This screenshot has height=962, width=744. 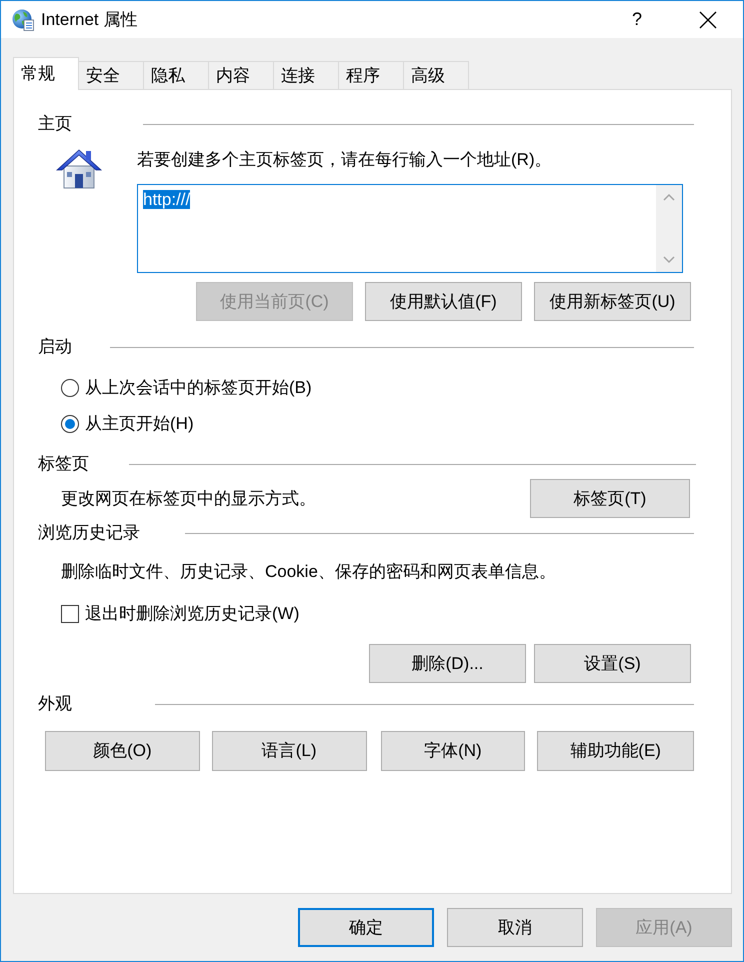 What do you see at coordinates (344, 160) in the screenshot?
I see `instruction-text: 若要创建多个主页标签页，请在每行输入一个地址(R)。` at bounding box center [344, 160].